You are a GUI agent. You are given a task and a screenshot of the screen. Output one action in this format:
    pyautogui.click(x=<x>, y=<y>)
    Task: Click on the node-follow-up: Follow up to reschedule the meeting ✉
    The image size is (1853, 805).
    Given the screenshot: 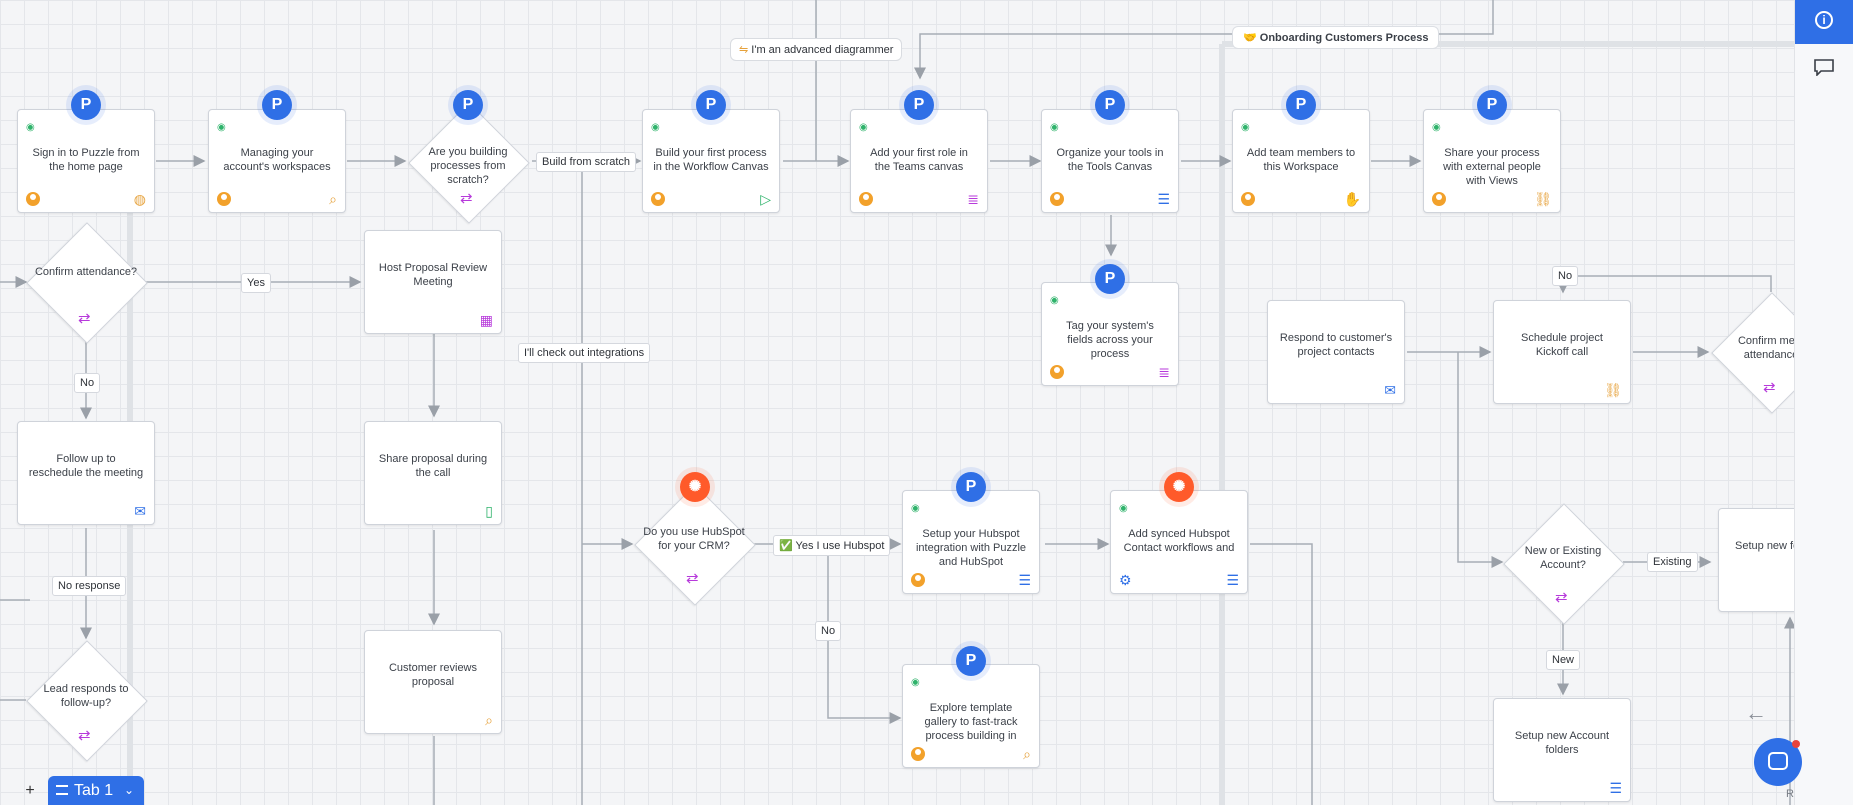 What is the action you would take?
    pyautogui.click(x=86, y=473)
    